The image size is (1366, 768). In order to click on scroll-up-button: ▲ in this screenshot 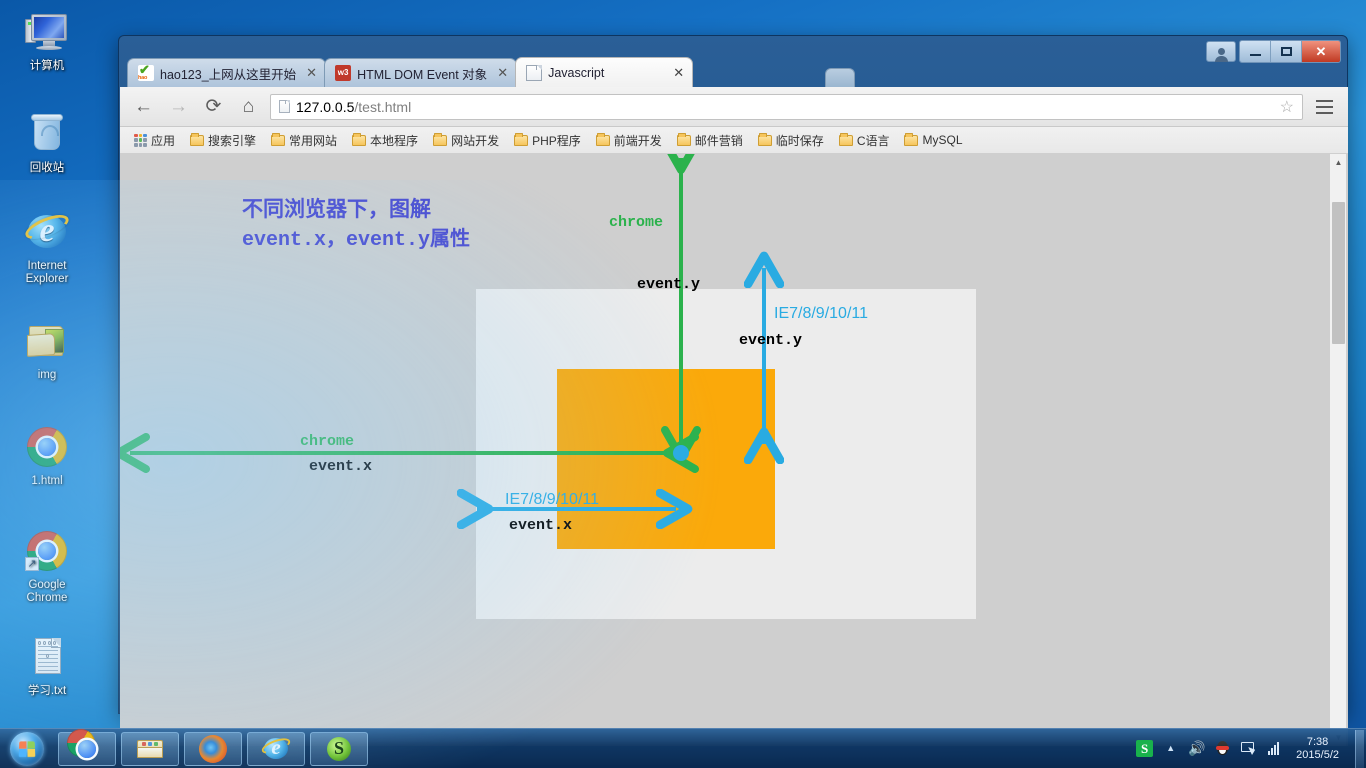, I will do `click(1338, 162)`.